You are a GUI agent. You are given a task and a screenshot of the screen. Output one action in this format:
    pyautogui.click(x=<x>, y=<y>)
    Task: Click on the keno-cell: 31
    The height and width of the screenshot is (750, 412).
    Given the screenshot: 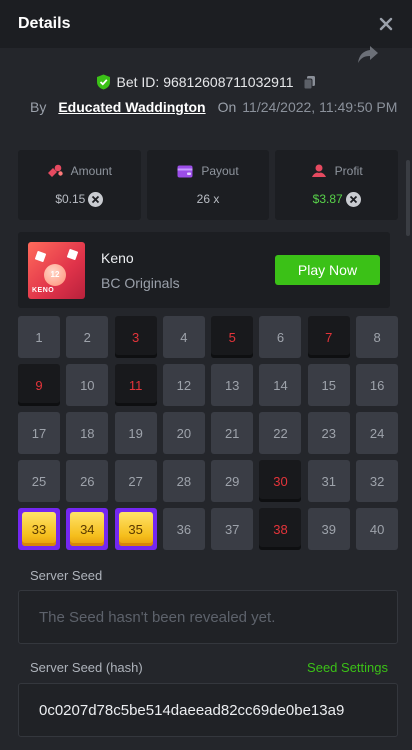 What is the action you would take?
    pyautogui.click(x=328, y=481)
    